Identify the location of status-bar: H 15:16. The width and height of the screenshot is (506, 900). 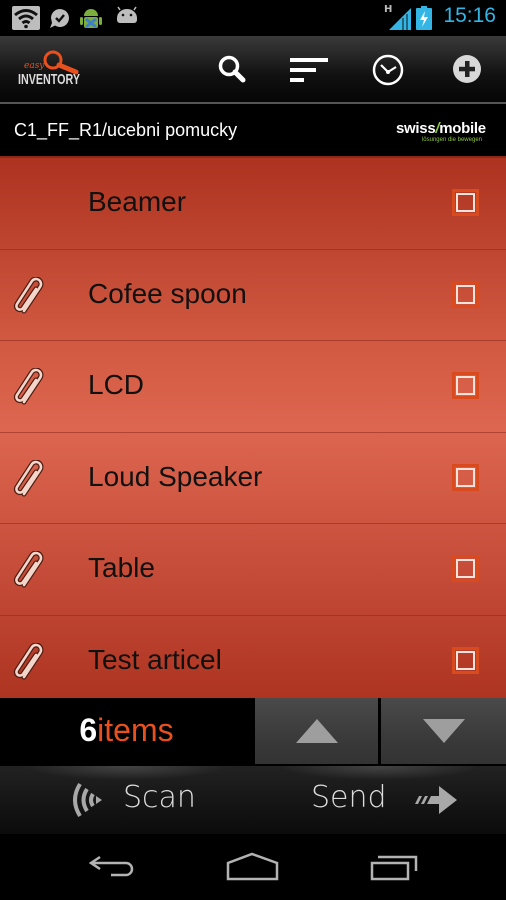
(253, 18).